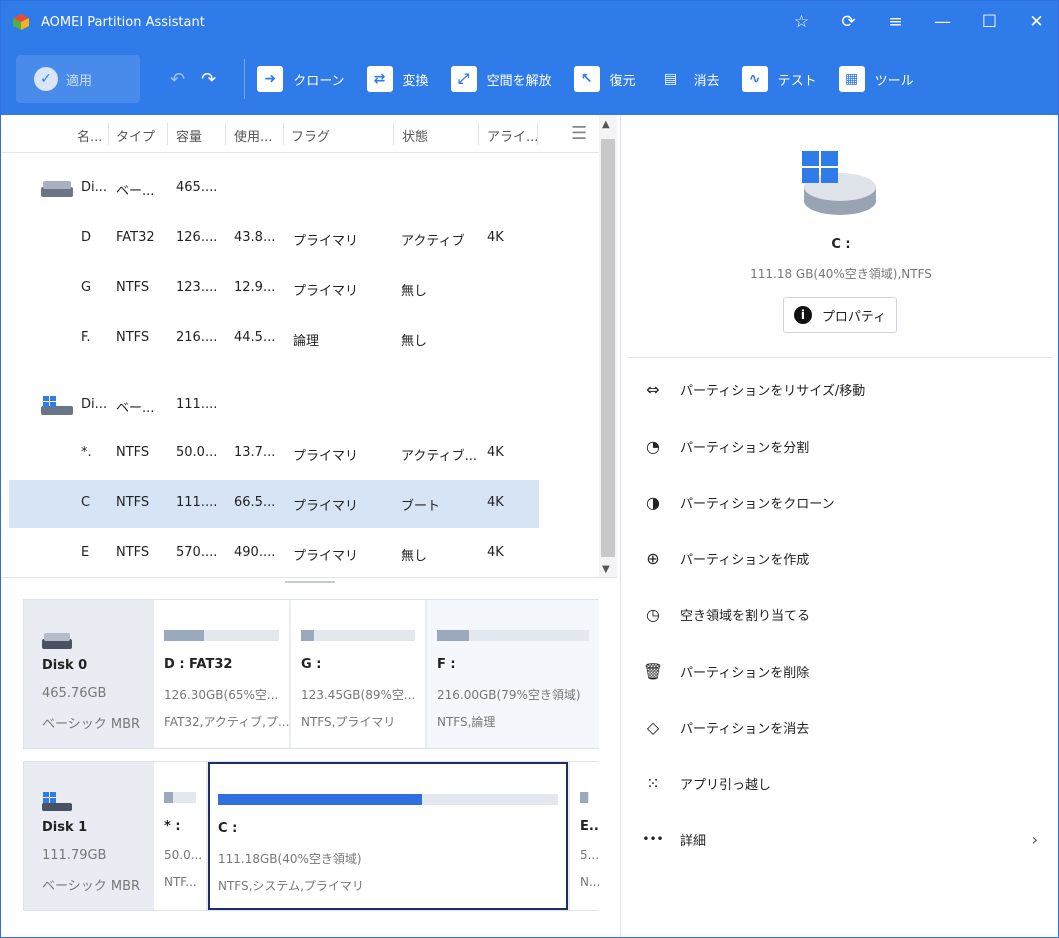 This screenshot has width=1059, height=938. I want to click on disk-info: Disk 1 111.79GB ベーシック MBR, so click(89, 836).